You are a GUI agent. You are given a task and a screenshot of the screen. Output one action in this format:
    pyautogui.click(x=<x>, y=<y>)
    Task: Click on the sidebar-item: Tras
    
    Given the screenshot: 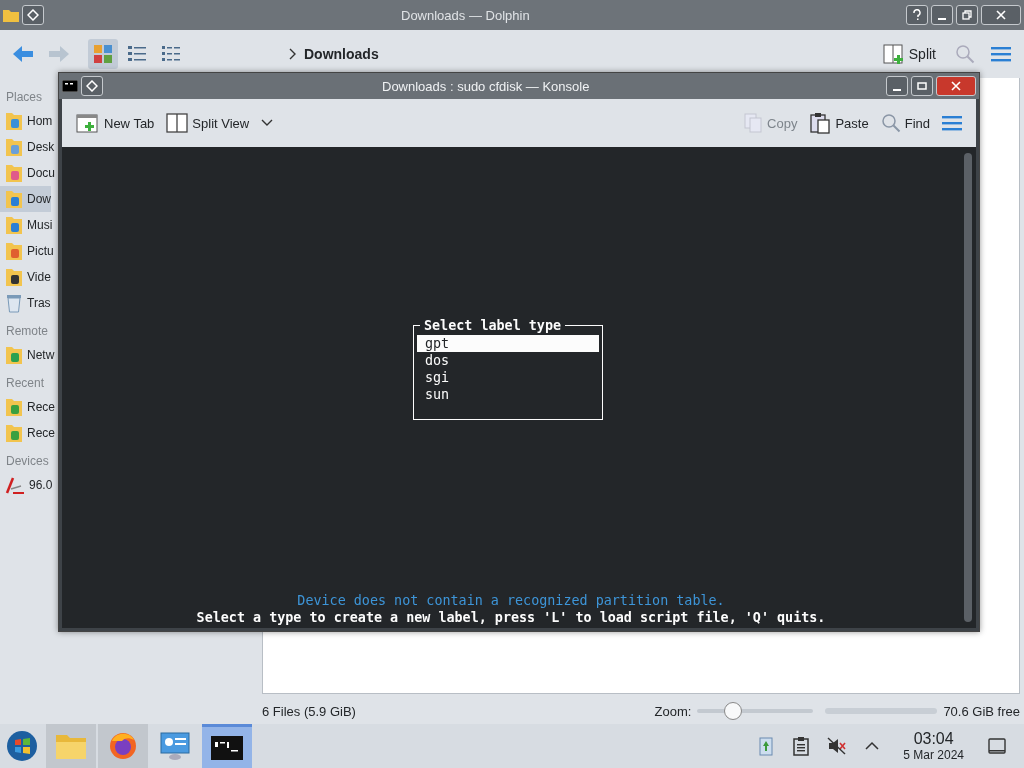 What is the action you would take?
    pyautogui.click(x=25, y=303)
    